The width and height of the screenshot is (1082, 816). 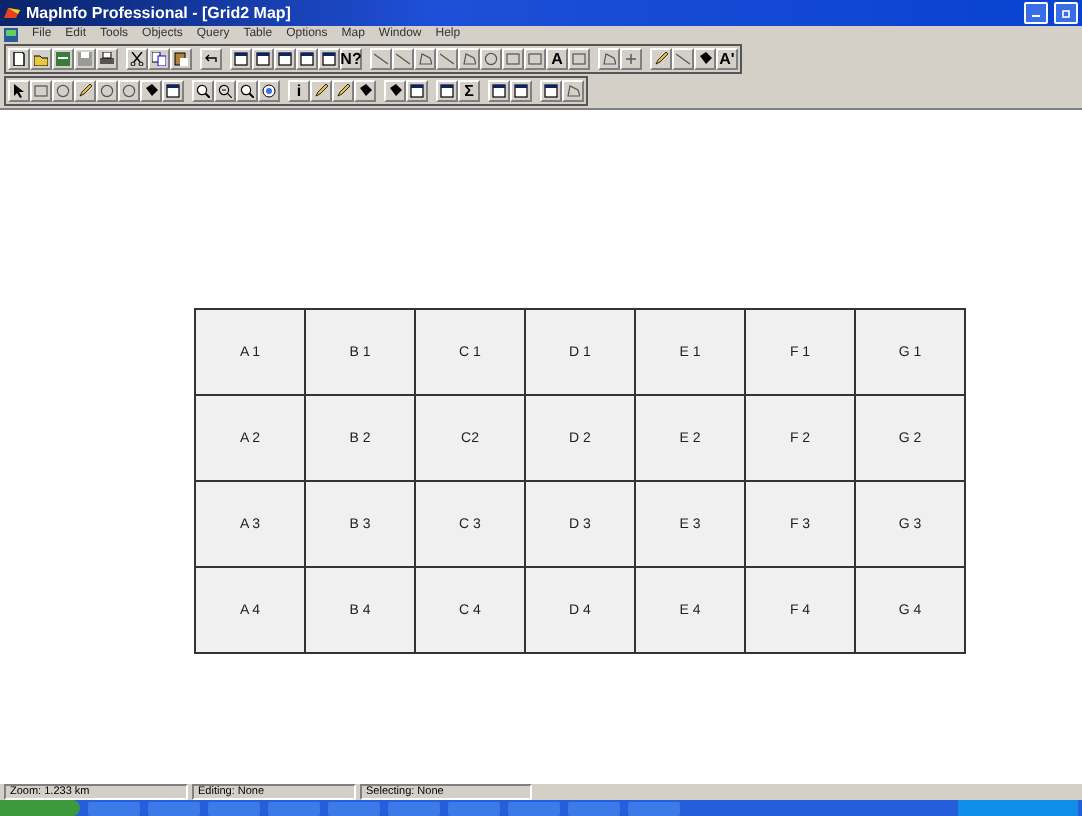 I want to click on printer-icon, so click(x=107, y=59).